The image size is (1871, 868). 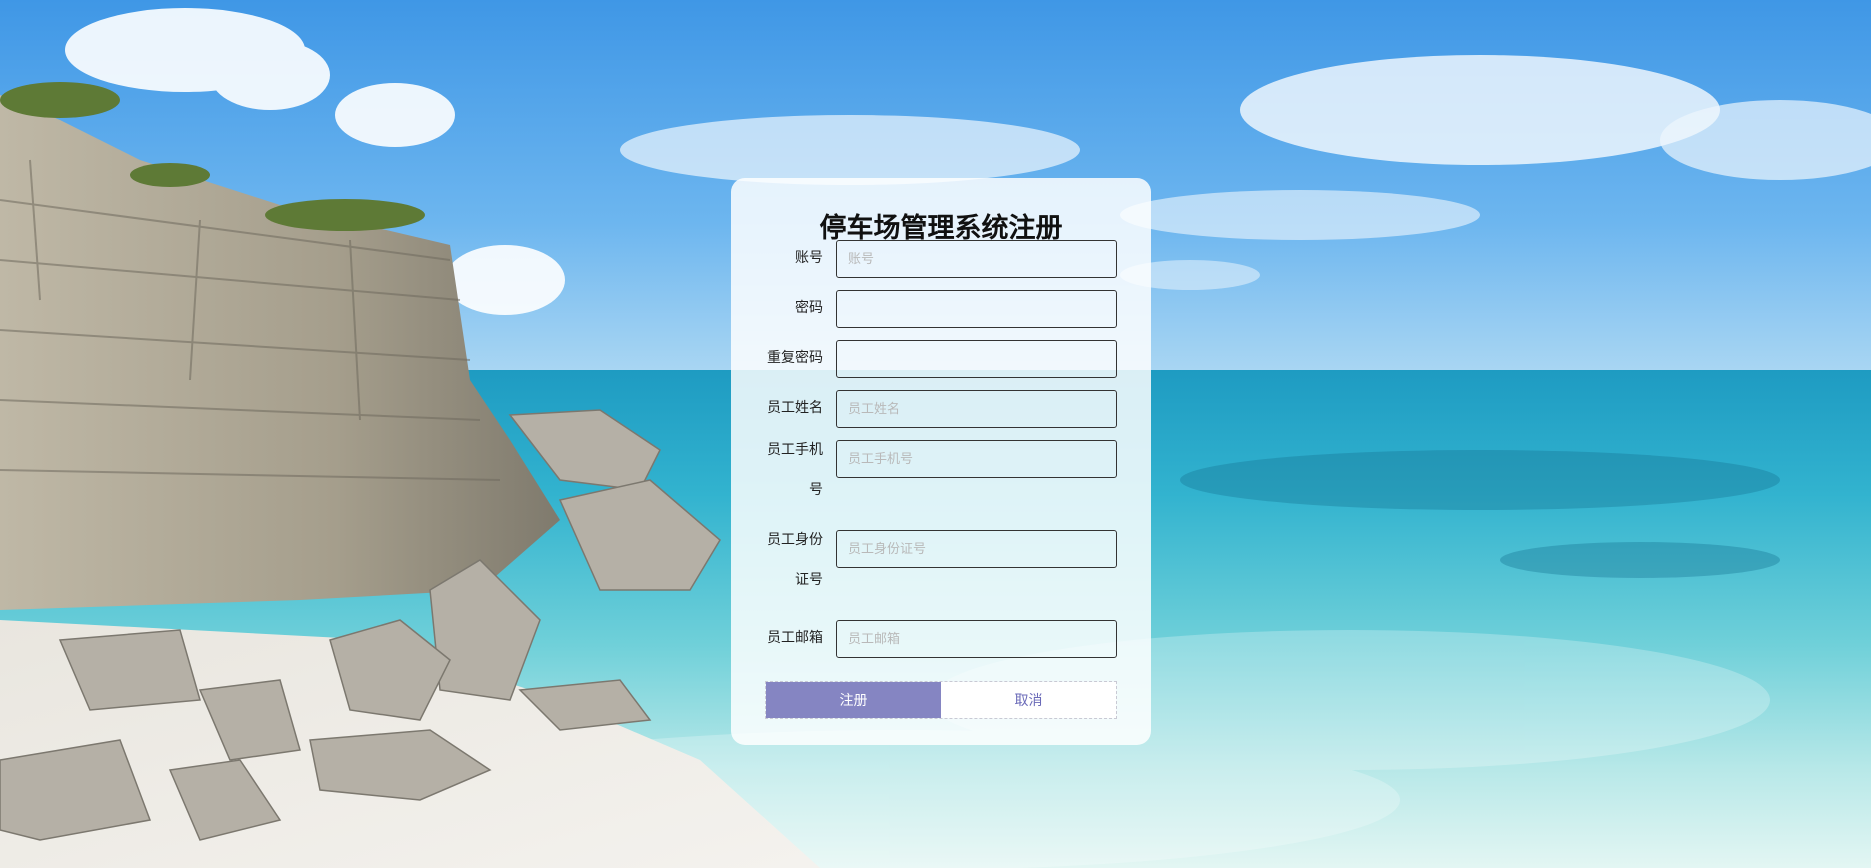 I want to click on employee-email-input, so click(x=976, y=639).